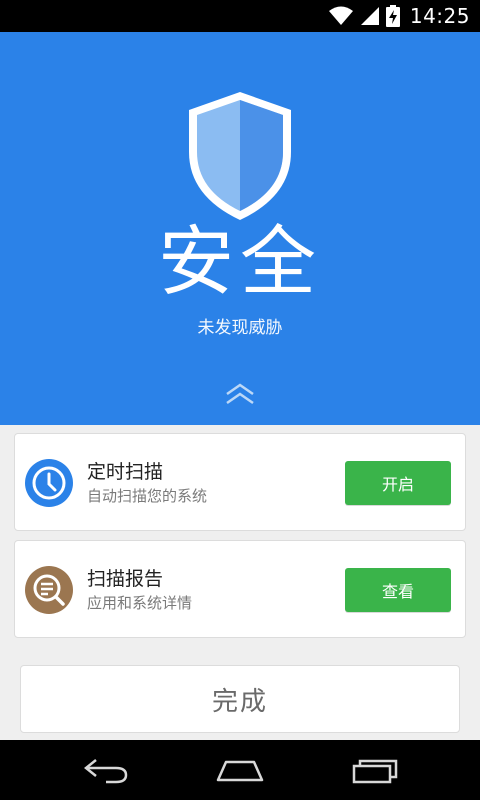 This screenshot has width=480, height=800. Describe the element at coordinates (392, 16) in the screenshot. I see `battery-charging-icon` at that location.